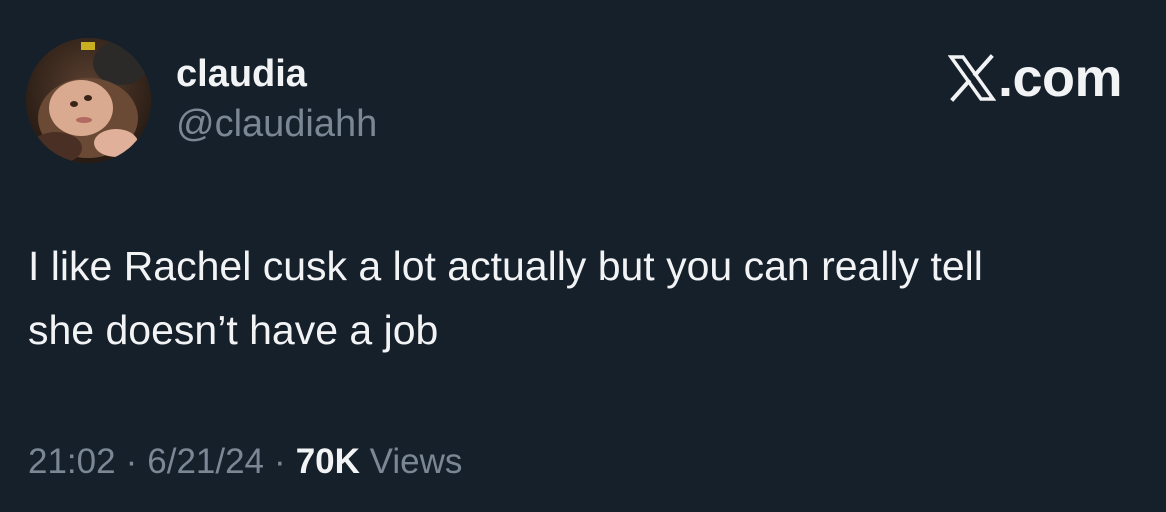  Describe the element at coordinates (1060, 78) in the screenshot. I see `site-name: .com` at that location.